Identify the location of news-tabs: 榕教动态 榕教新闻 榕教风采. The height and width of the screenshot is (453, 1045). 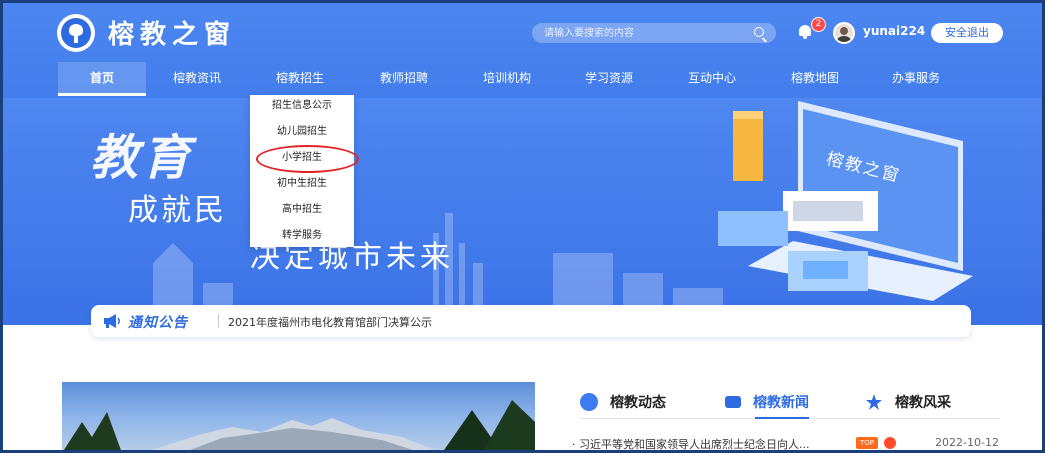
(790, 403).